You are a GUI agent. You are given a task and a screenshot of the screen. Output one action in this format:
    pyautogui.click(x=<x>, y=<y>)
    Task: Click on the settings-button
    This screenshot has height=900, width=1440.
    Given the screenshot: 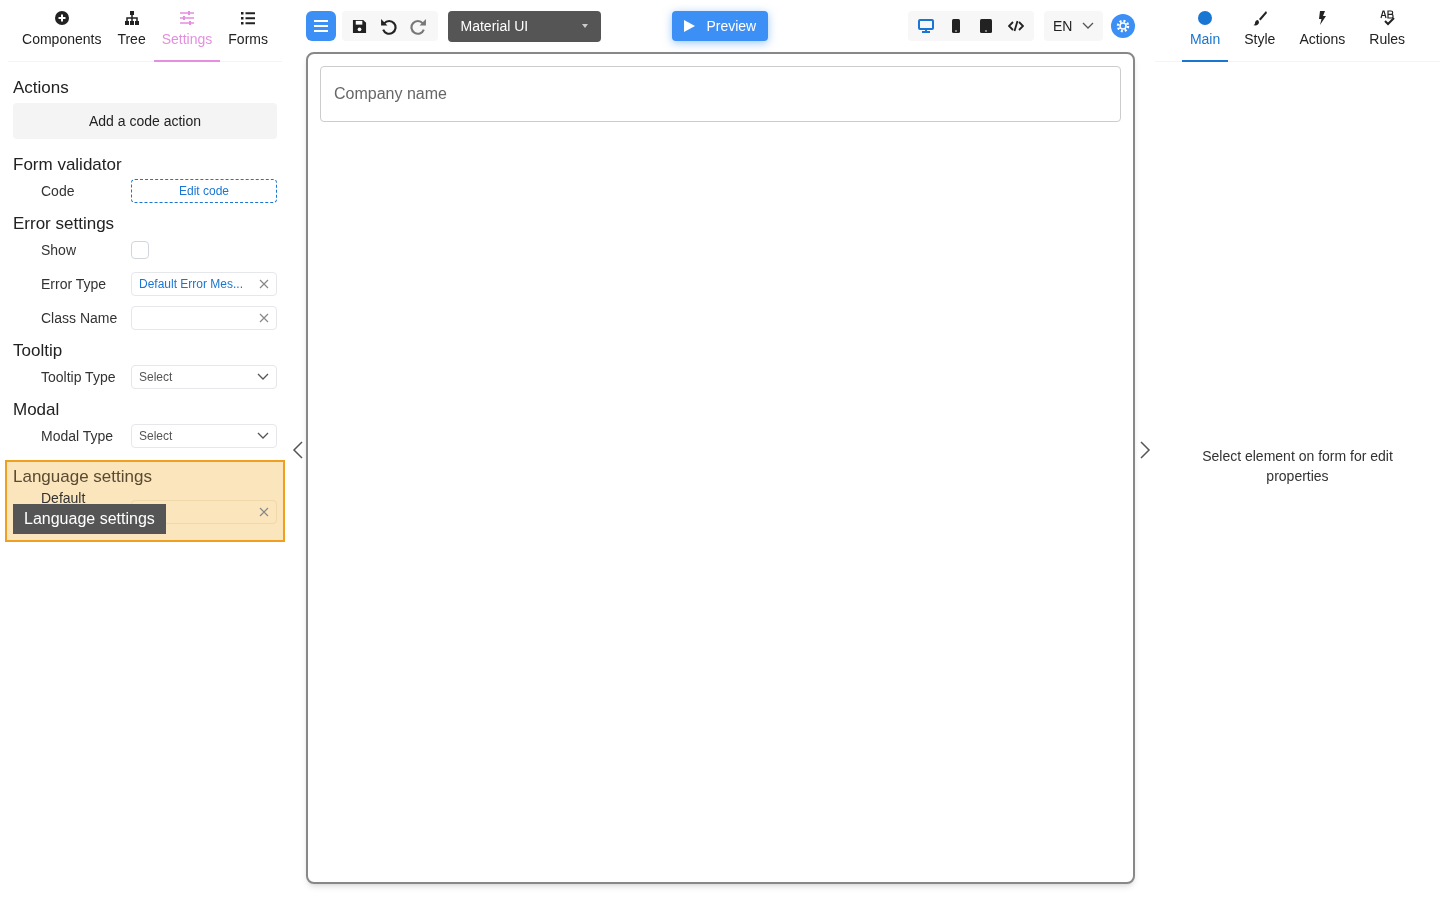 What is the action you would take?
    pyautogui.click(x=1123, y=26)
    